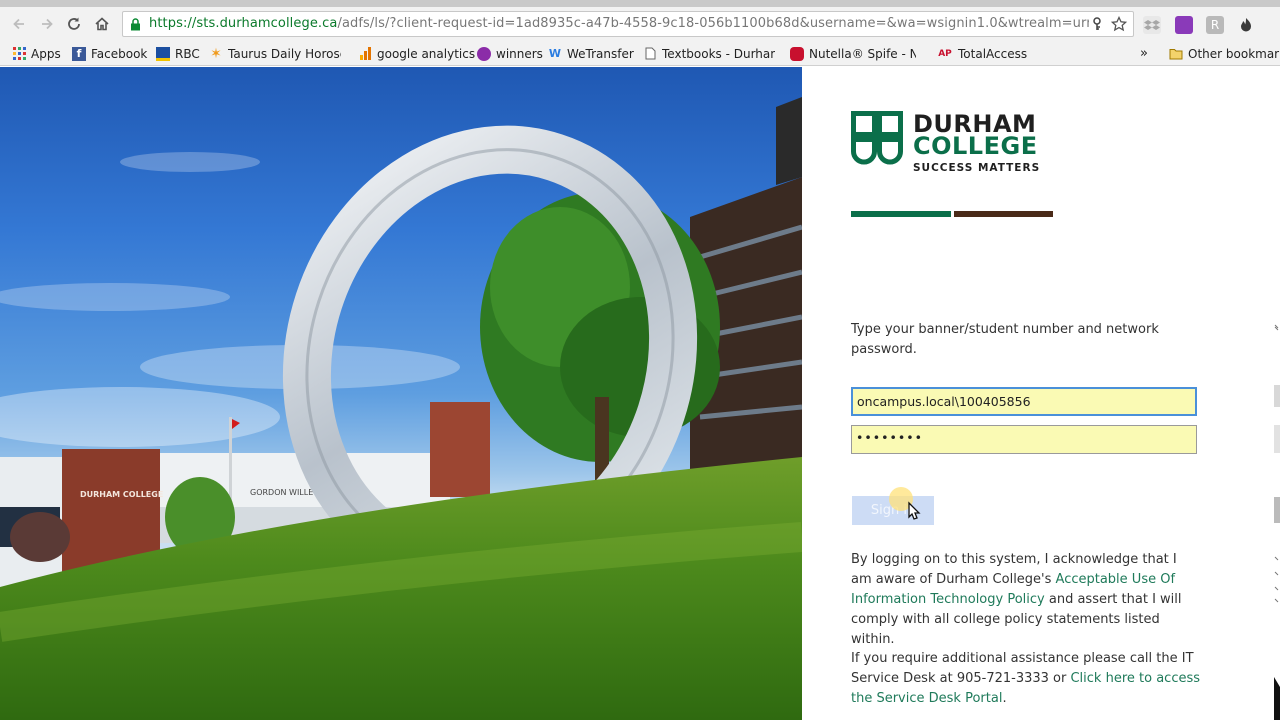  I want to click on bookmark-apps: Apps, so click(36, 53).